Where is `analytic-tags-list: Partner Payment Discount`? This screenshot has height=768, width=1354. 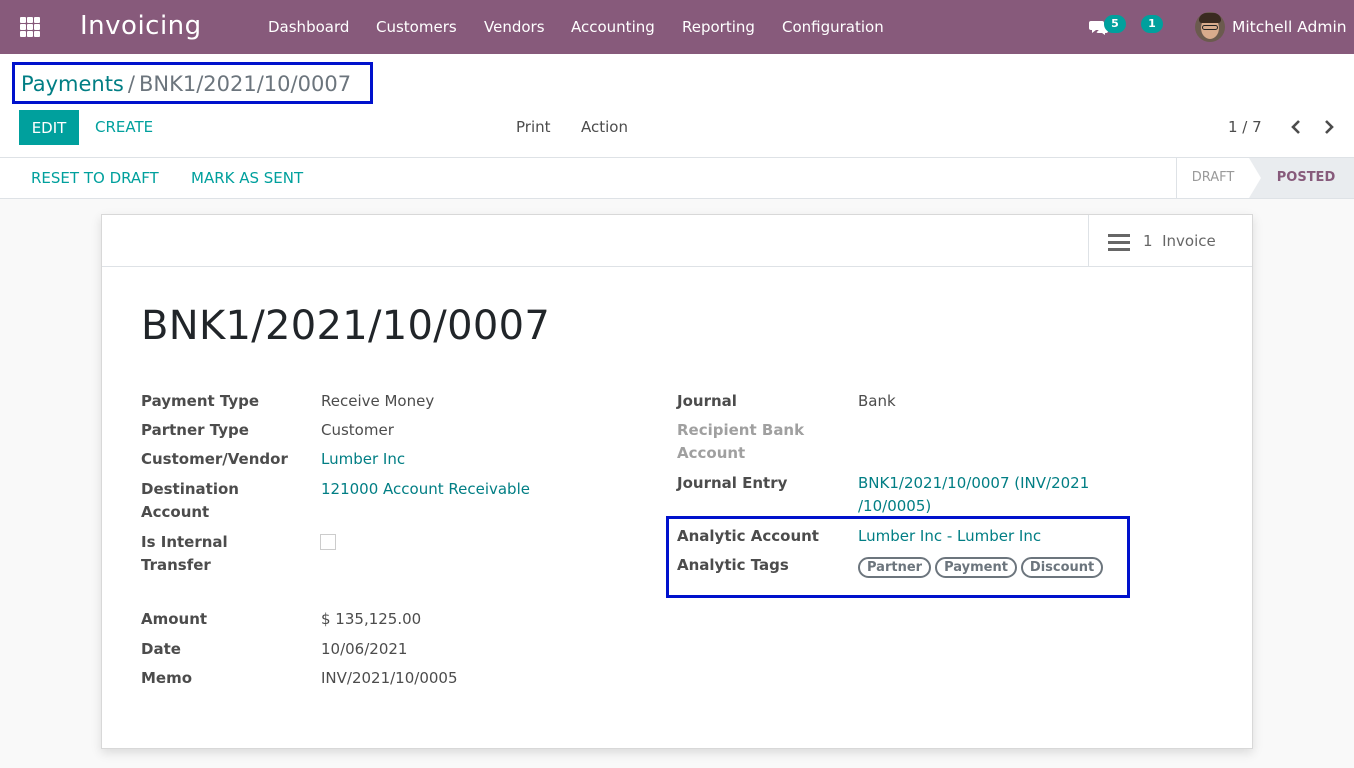 analytic-tags-list: Partner Payment Discount is located at coordinates (982, 566).